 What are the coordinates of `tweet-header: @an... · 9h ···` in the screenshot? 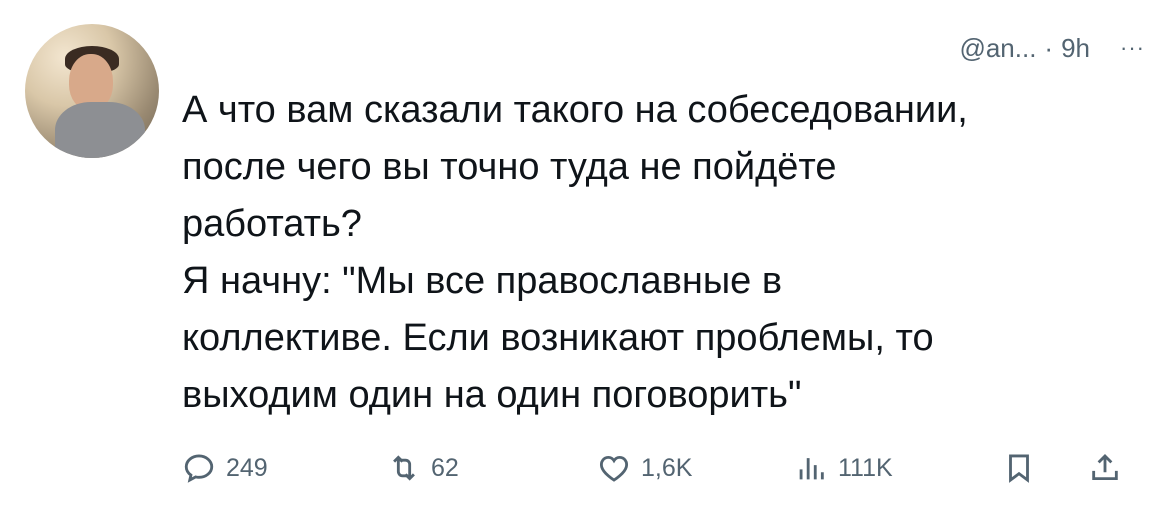 It's located at (1052, 48).